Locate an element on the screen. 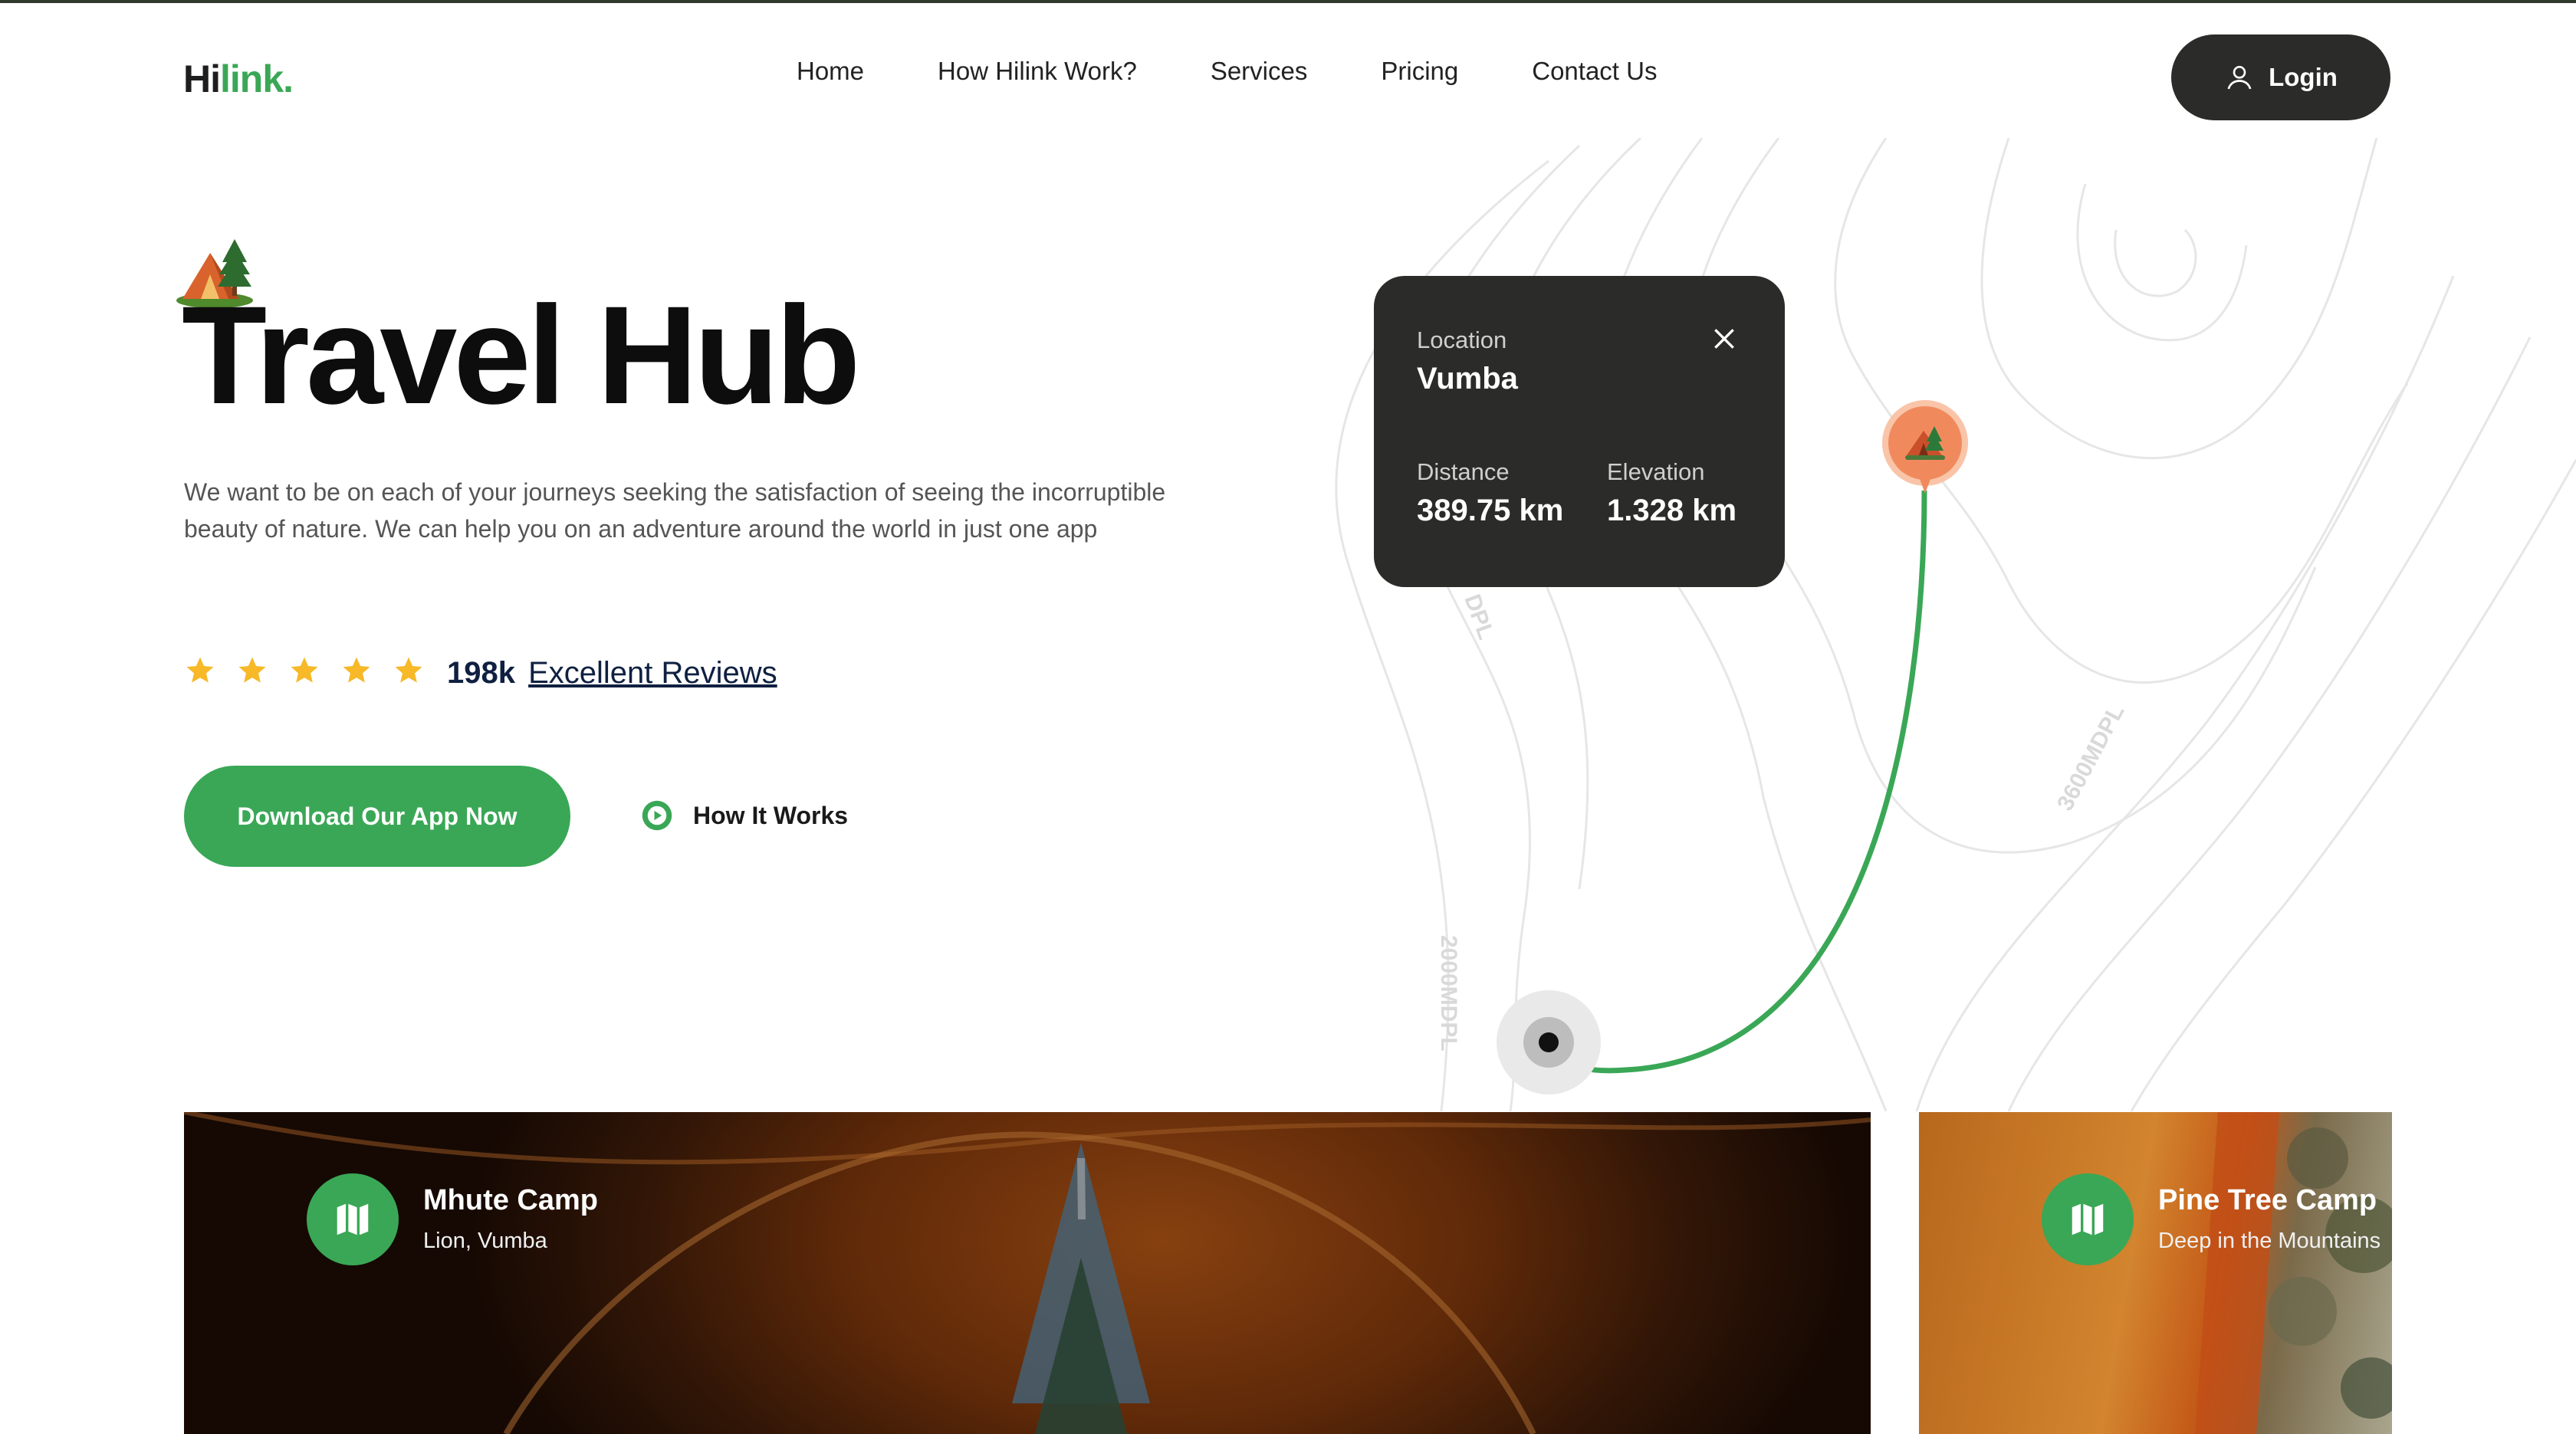 The height and width of the screenshot is (1434, 2576). reviews-summary: 198k Excellent Reviews is located at coordinates (612, 673).